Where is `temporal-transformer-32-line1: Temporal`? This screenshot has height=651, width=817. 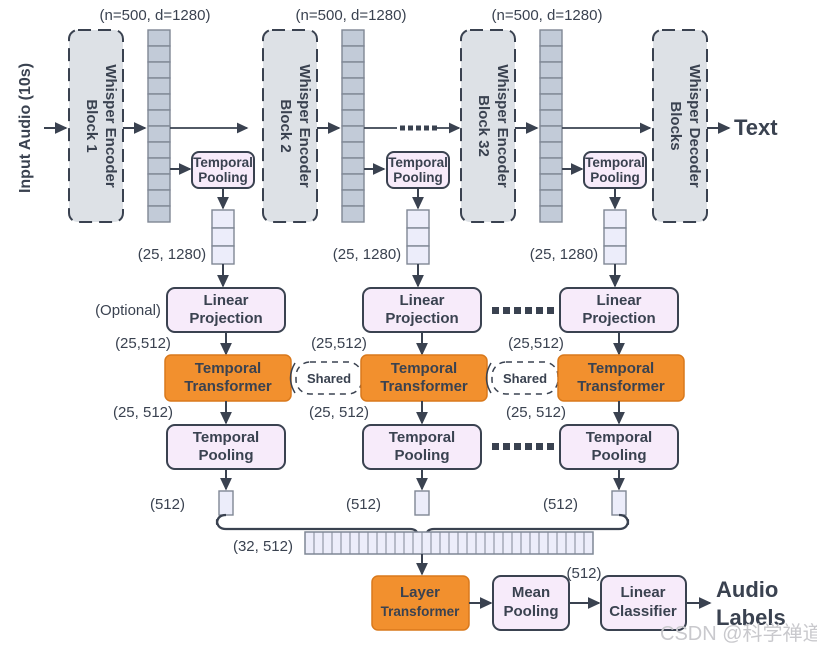 temporal-transformer-32-line1: Temporal is located at coordinates (621, 368).